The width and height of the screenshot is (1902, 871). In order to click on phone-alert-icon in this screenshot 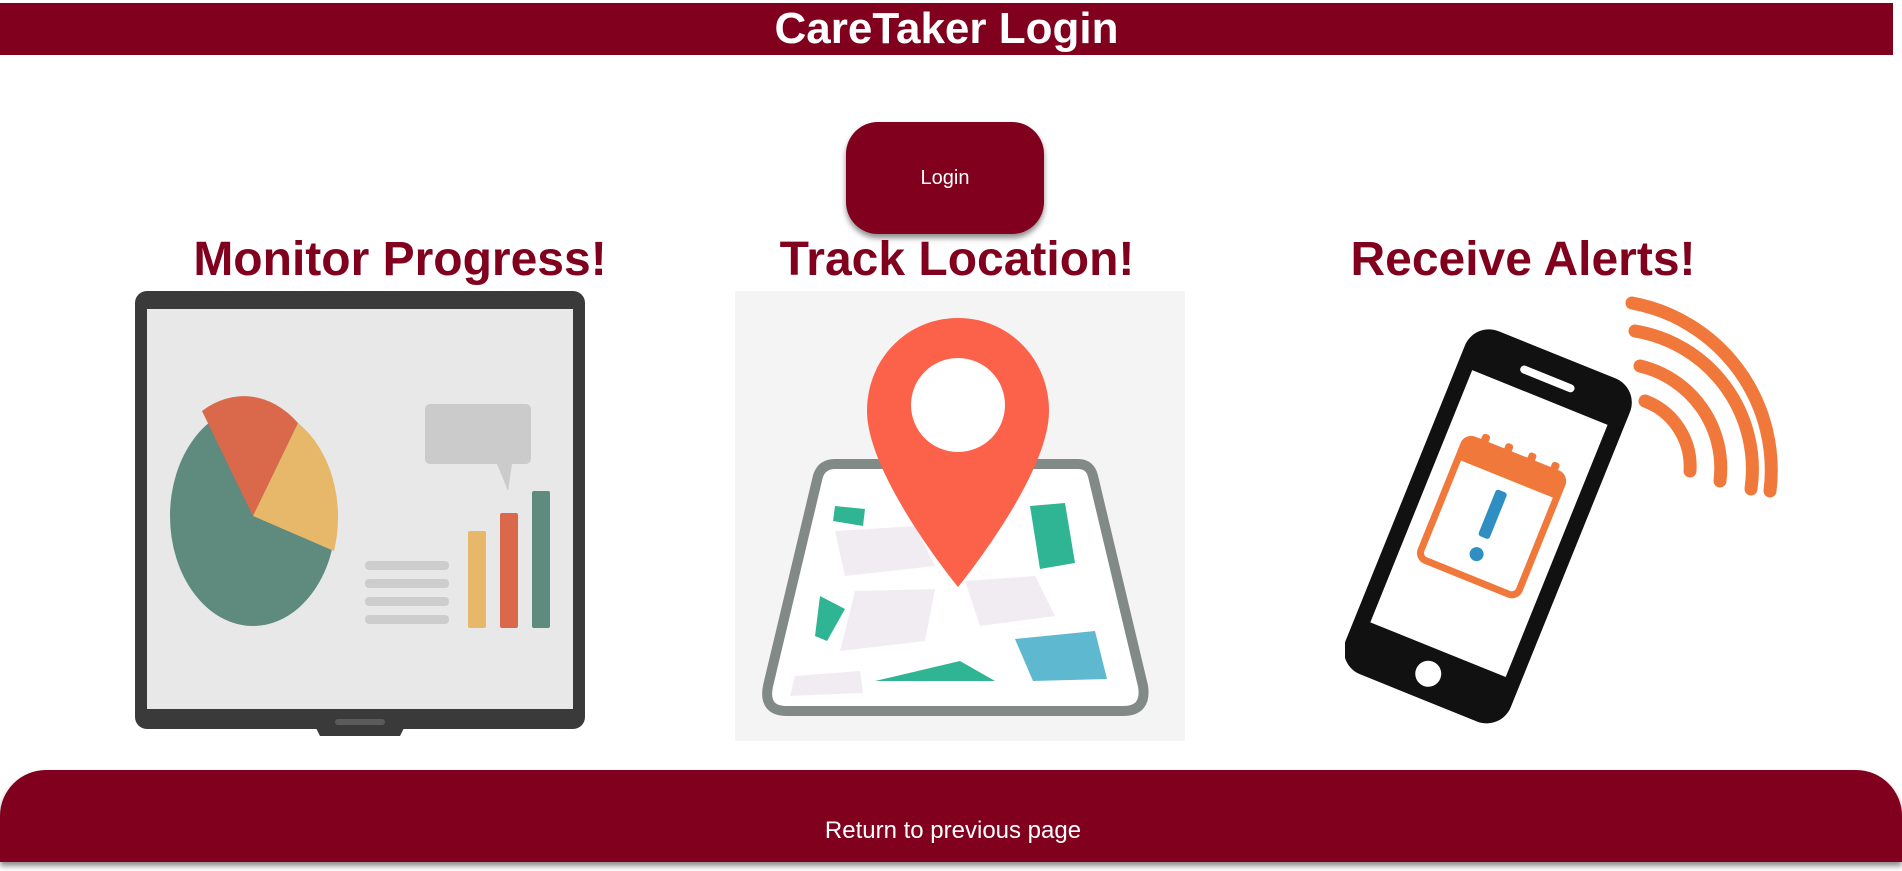, I will do `click(1569, 516)`.